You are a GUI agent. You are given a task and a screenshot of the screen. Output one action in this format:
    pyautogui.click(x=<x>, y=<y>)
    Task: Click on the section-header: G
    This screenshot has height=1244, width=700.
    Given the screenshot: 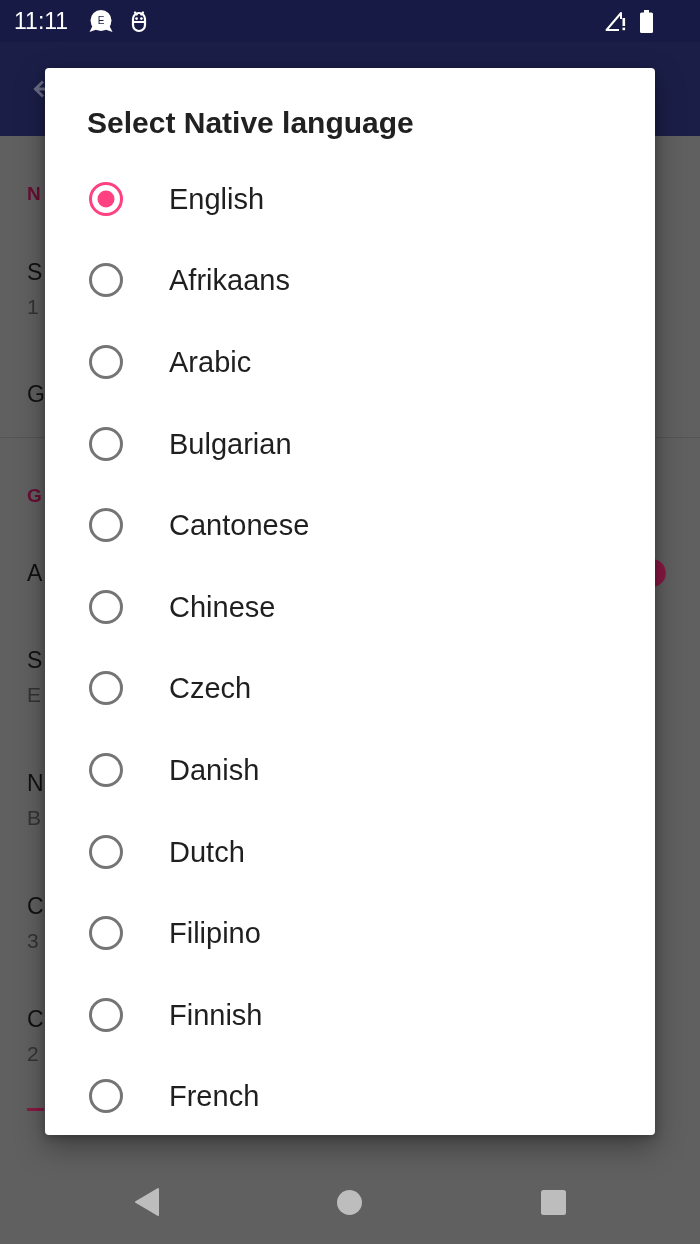 What is the action you would take?
    pyautogui.click(x=34, y=496)
    